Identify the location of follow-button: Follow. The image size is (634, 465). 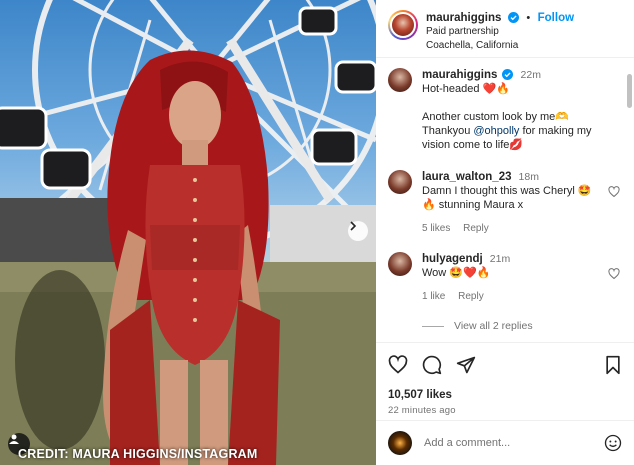
(556, 18).